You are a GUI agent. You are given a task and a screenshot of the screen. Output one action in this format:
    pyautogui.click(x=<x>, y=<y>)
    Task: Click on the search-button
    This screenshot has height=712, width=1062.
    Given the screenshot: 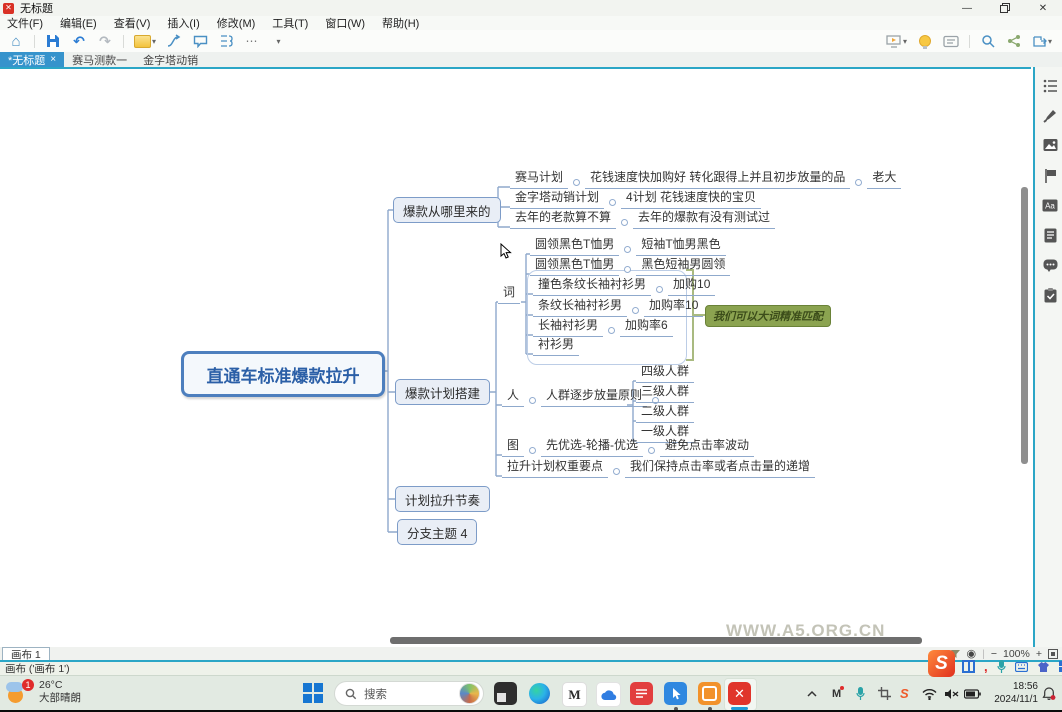 What is the action you would take?
    pyautogui.click(x=988, y=41)
    